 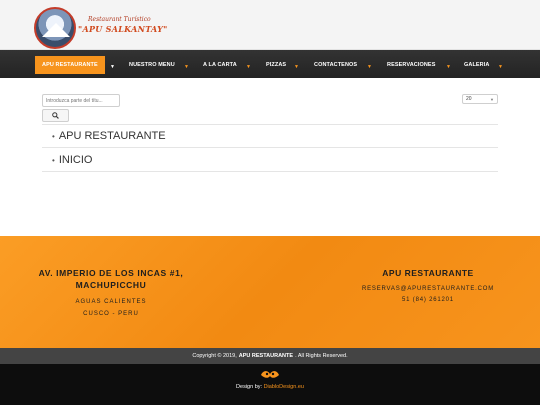 What do you see at coordinates (123, 29) in the screenshot?
I see `logo-name: "APU SALKANTAY"` at bounding box center [123, 29].